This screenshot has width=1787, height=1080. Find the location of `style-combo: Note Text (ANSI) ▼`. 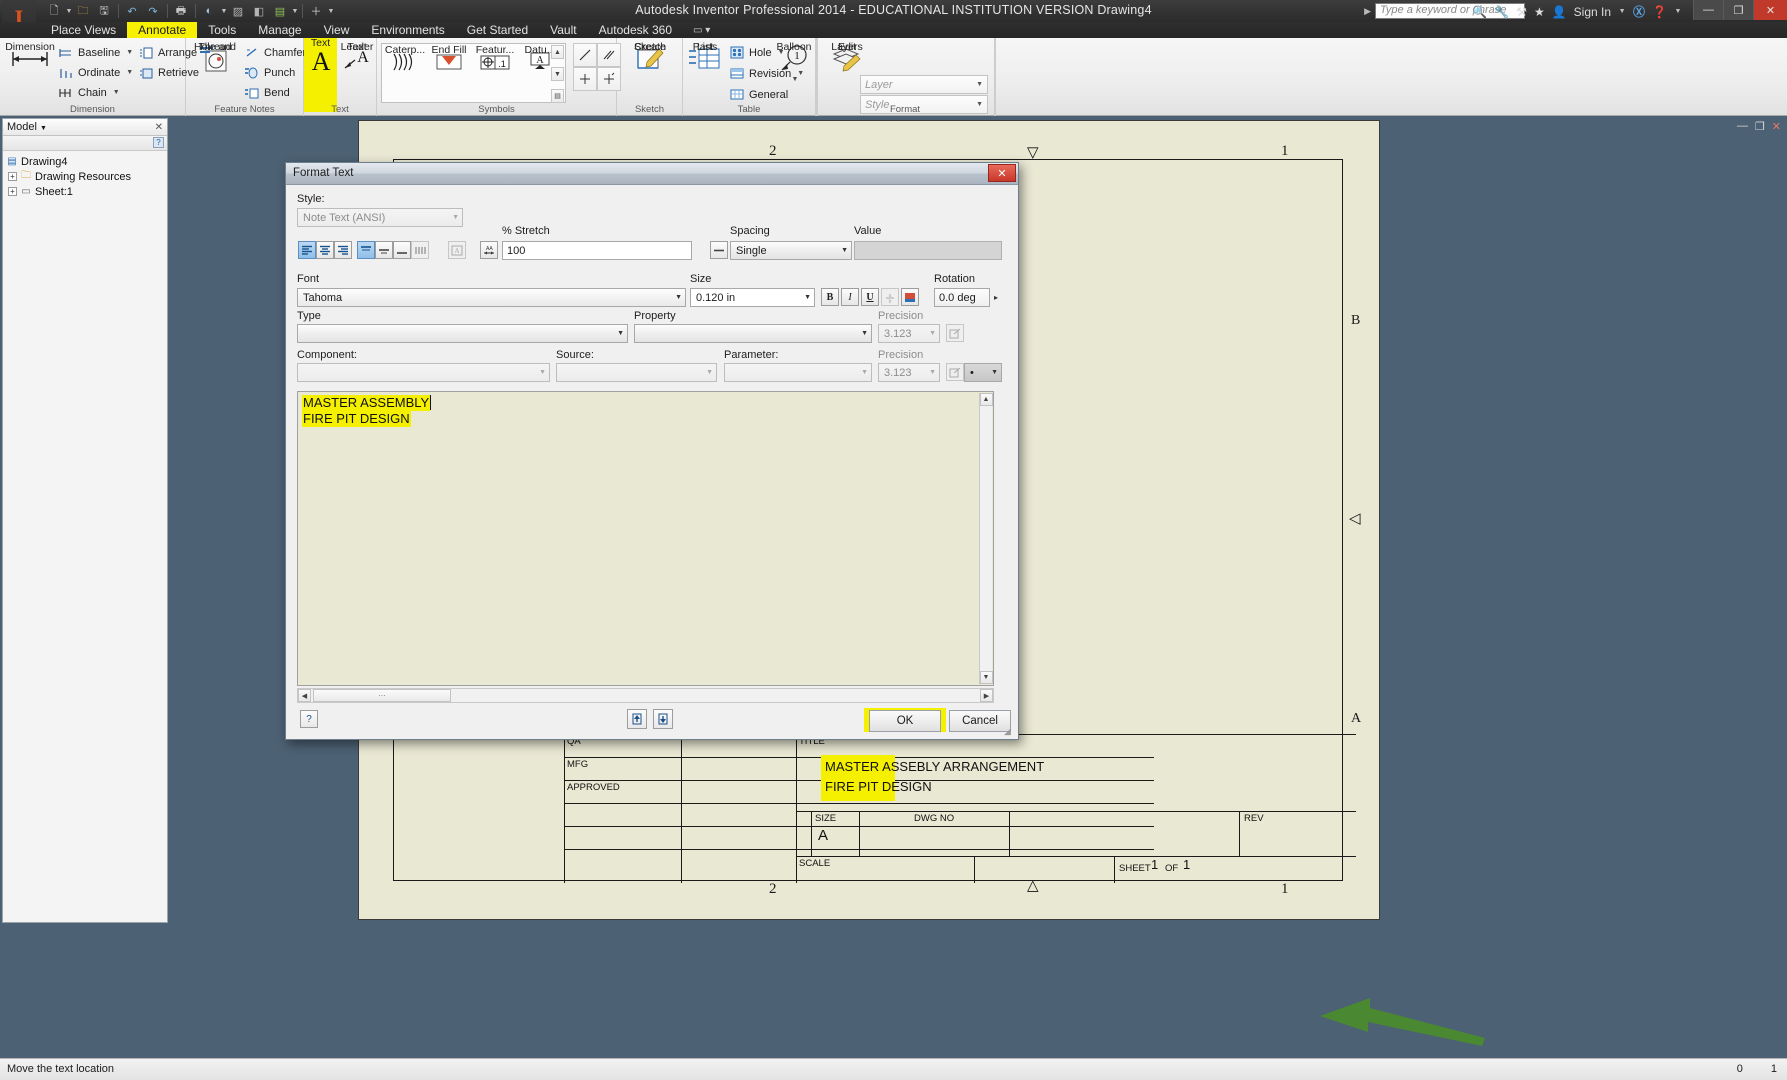

style-combo: Note Text (ANSI) ▼ is located at coordinates (380, 217).